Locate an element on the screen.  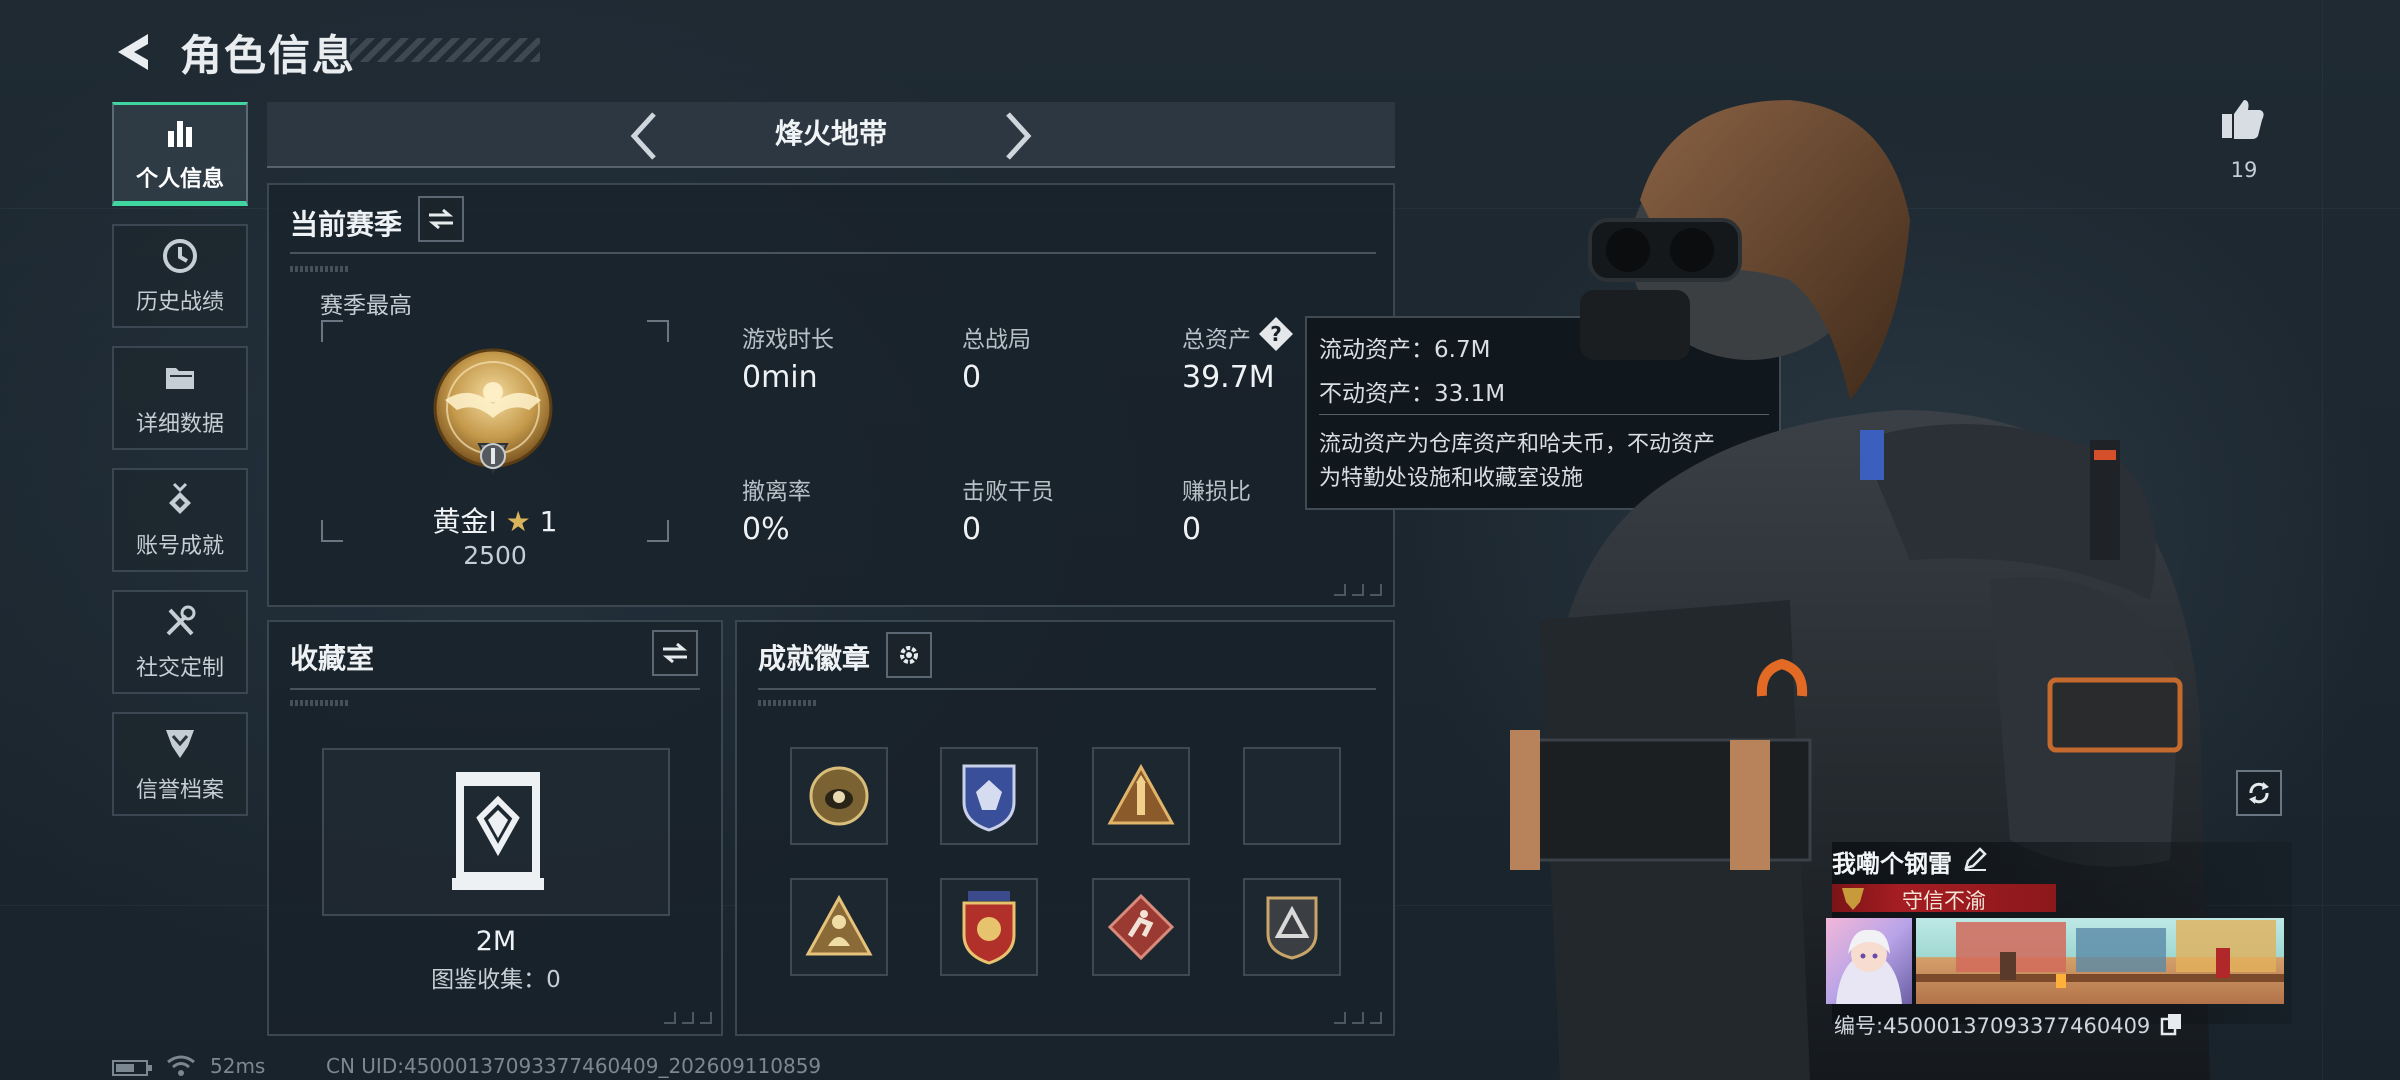
triangle-soldier-badge-icon is located at coordinates (839, 925).